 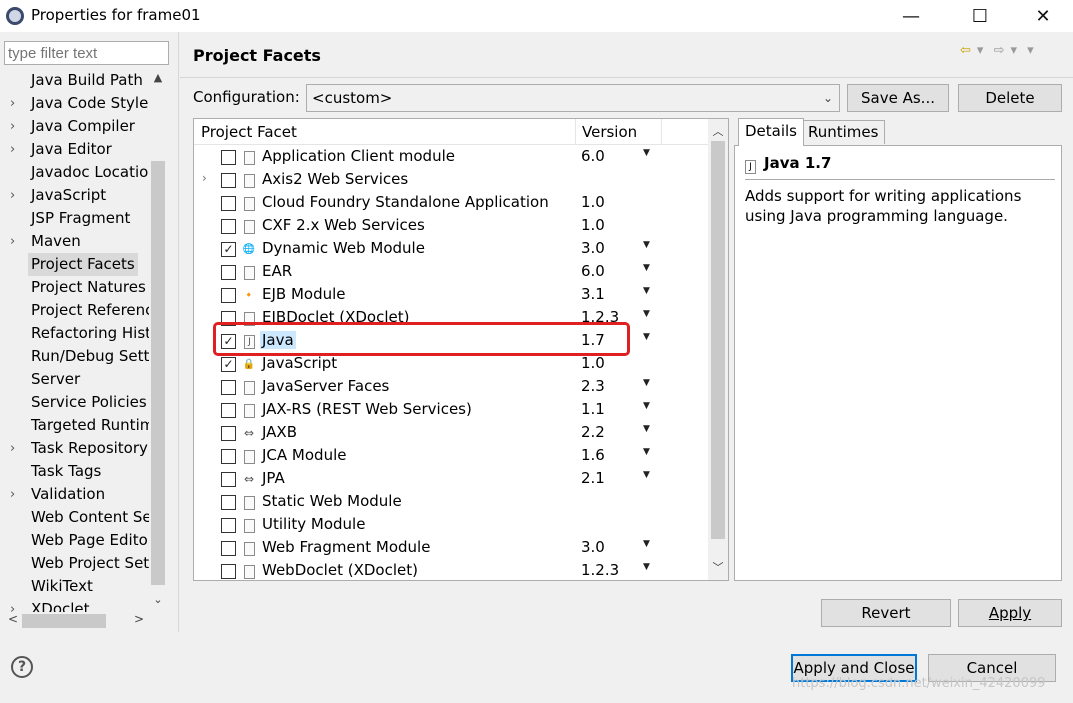 I want to click on sidebar-item: Web Project Settings, so click(x=77, y=563).